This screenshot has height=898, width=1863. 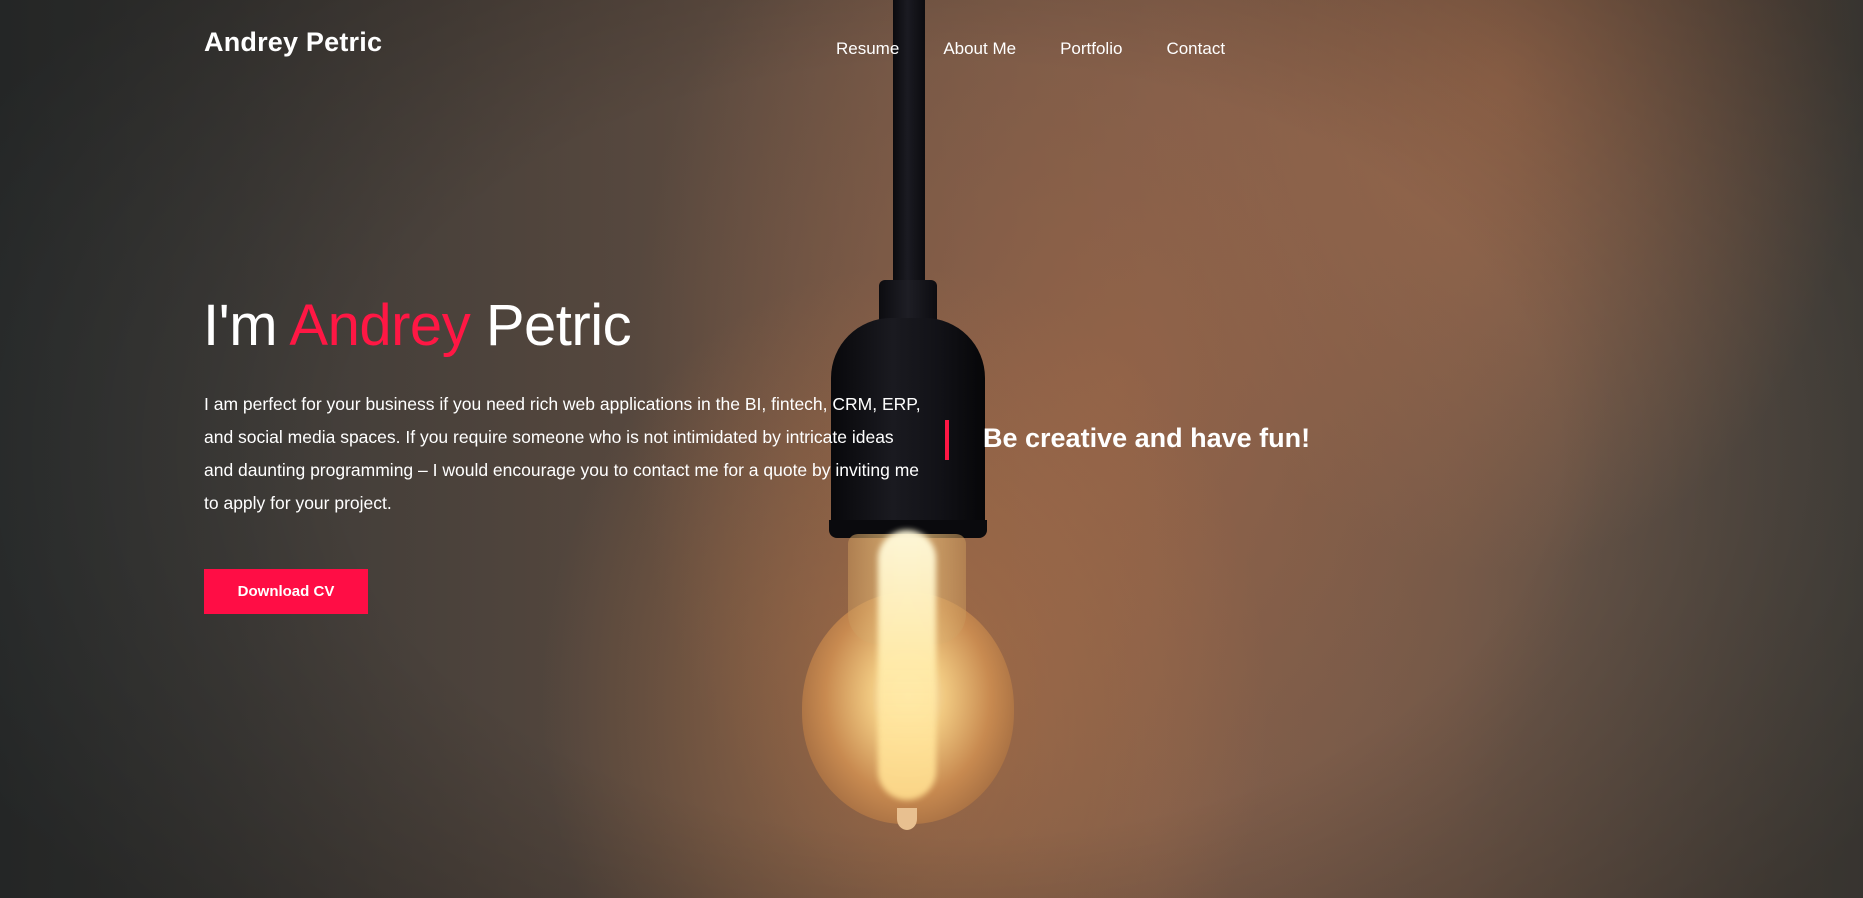 I want to click on download-cv-button: Download CV, so click(x=286, y=591).